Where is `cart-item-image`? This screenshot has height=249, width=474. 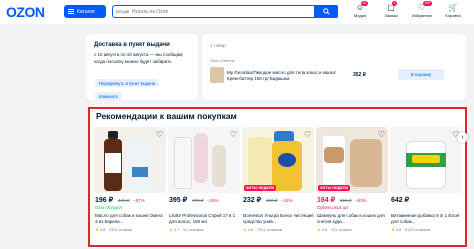
cart-item-image is located at coordinates (217, 75).